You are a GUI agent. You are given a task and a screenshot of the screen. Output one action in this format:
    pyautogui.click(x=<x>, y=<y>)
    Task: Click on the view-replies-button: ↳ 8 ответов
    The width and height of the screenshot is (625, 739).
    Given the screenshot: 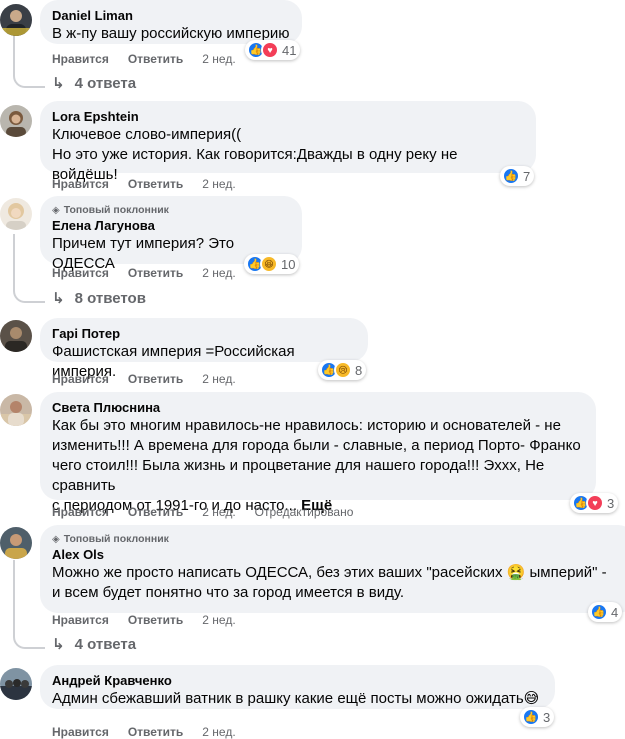 What is the action you would take?
    pyautogui.click(x=99, y=298)
    